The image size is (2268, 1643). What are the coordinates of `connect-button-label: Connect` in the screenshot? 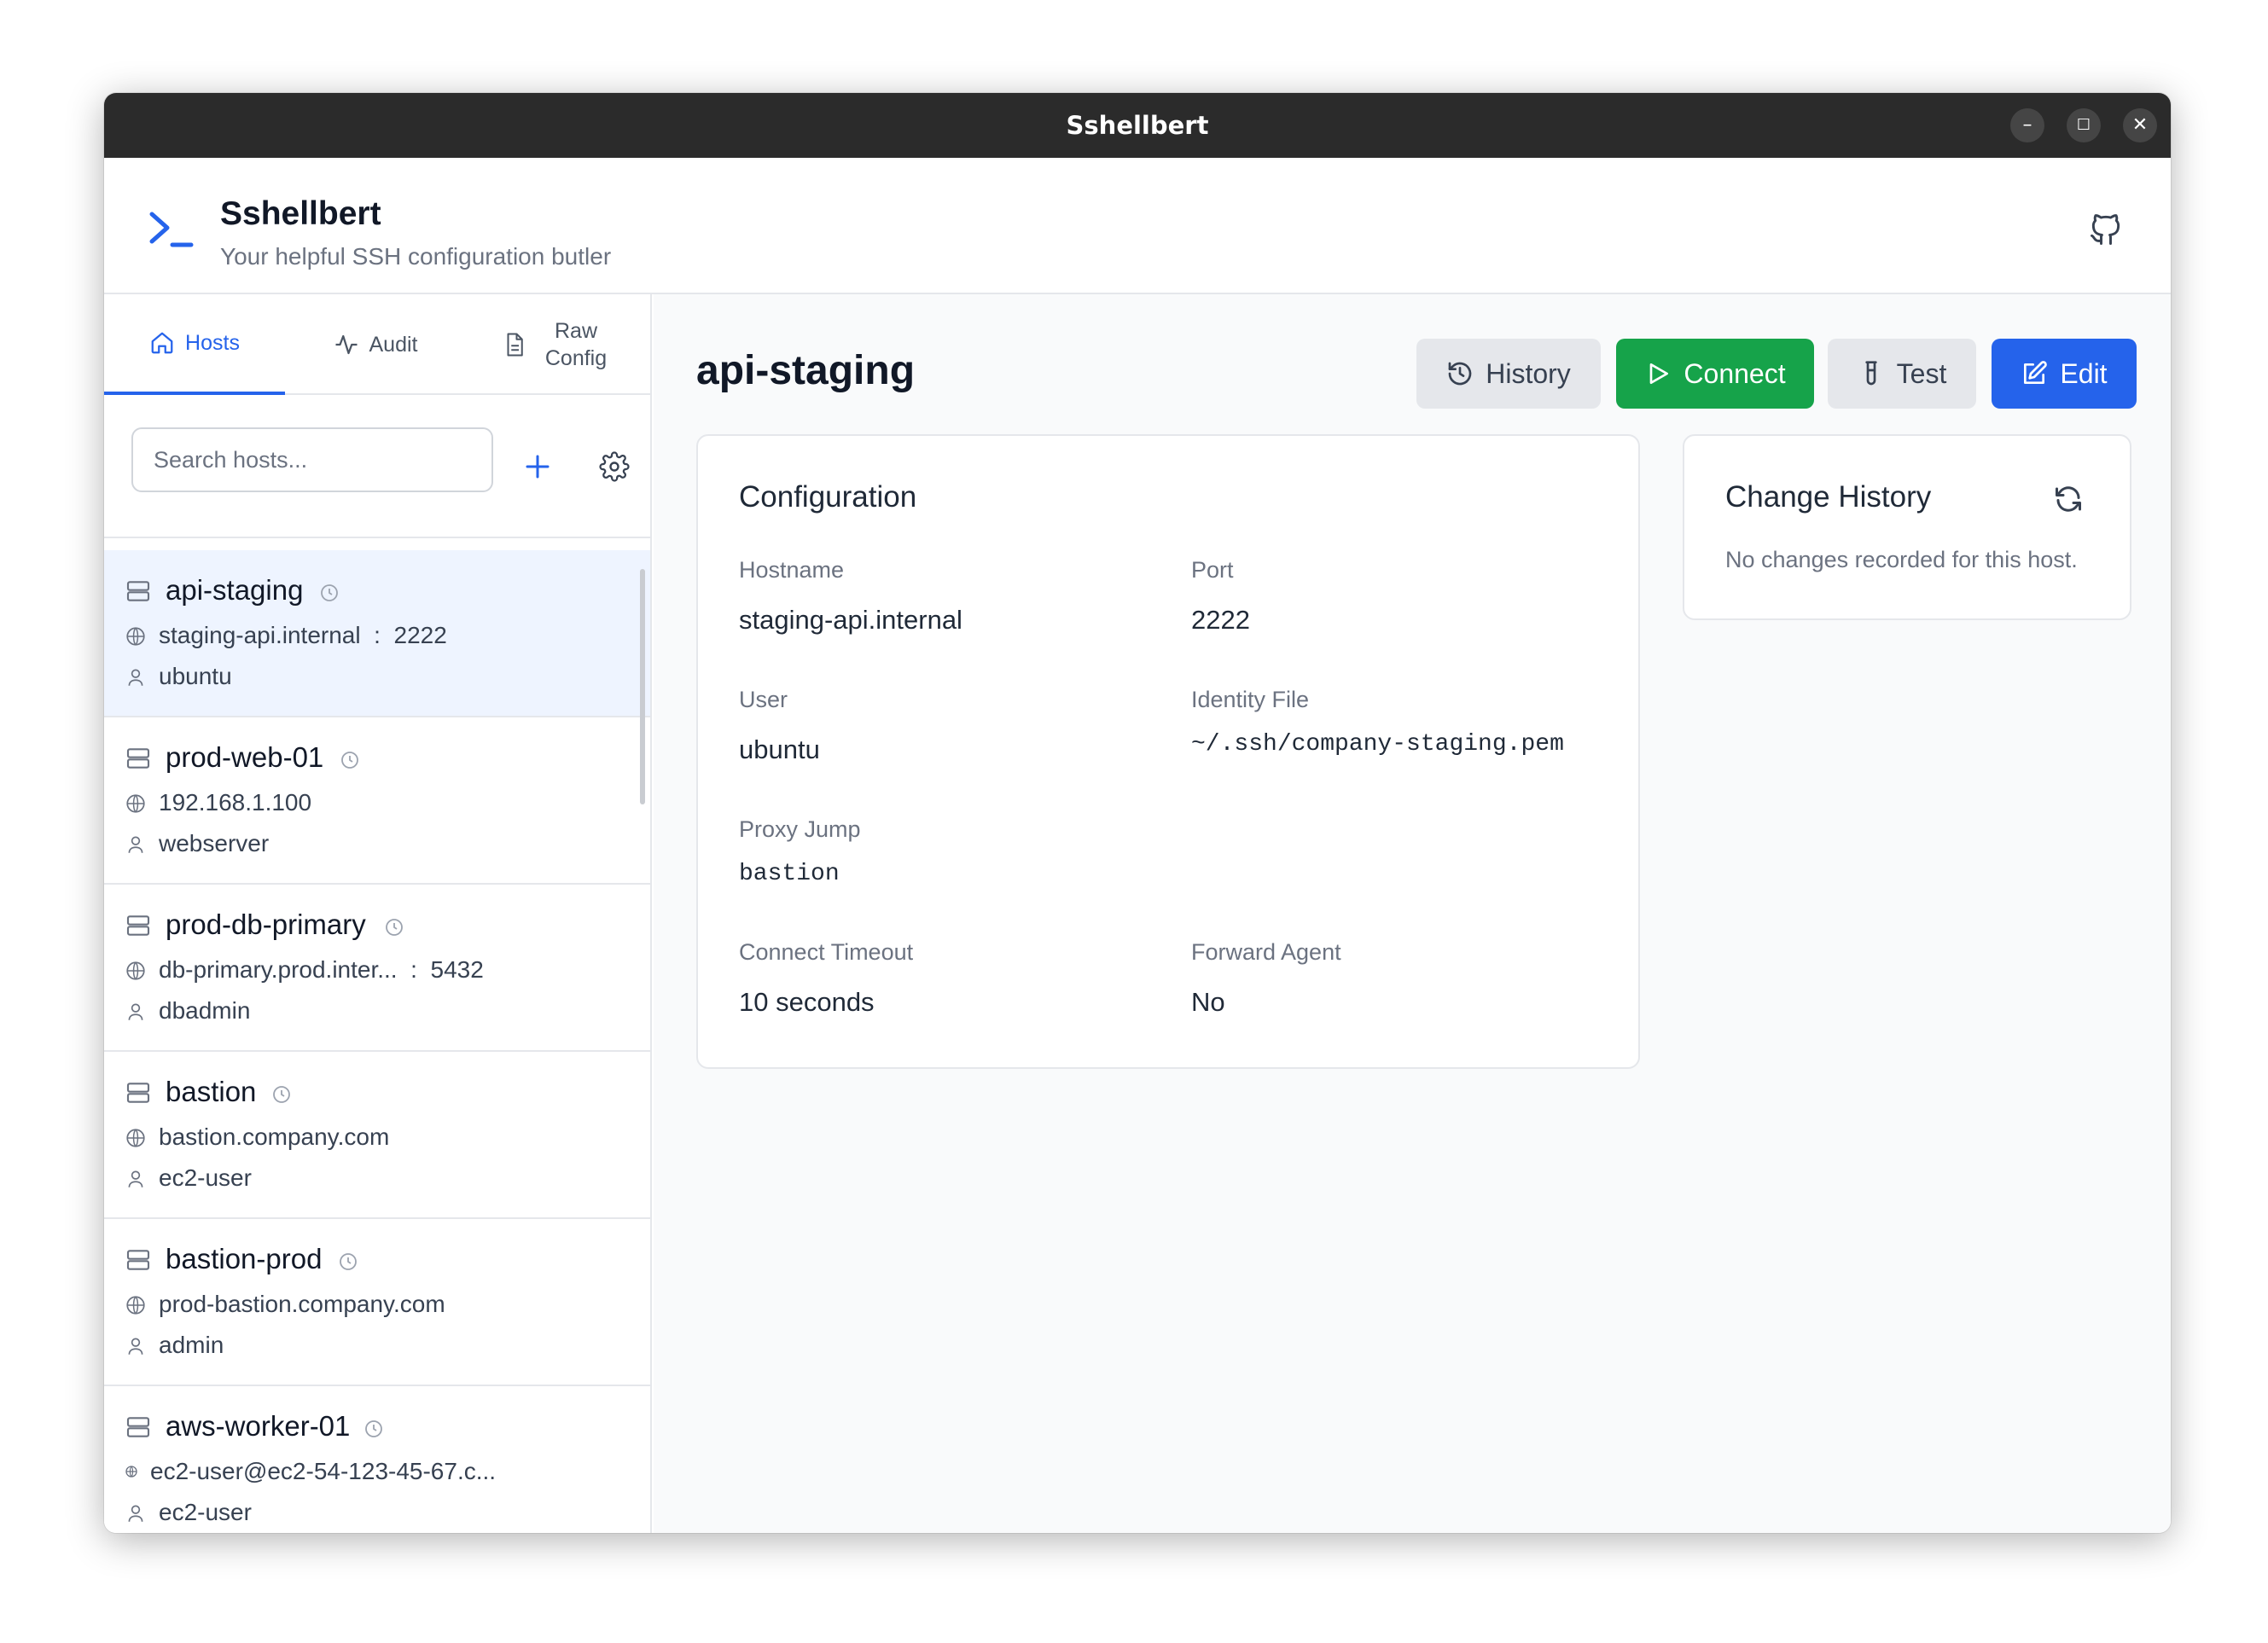 It's located at (1735, 373).